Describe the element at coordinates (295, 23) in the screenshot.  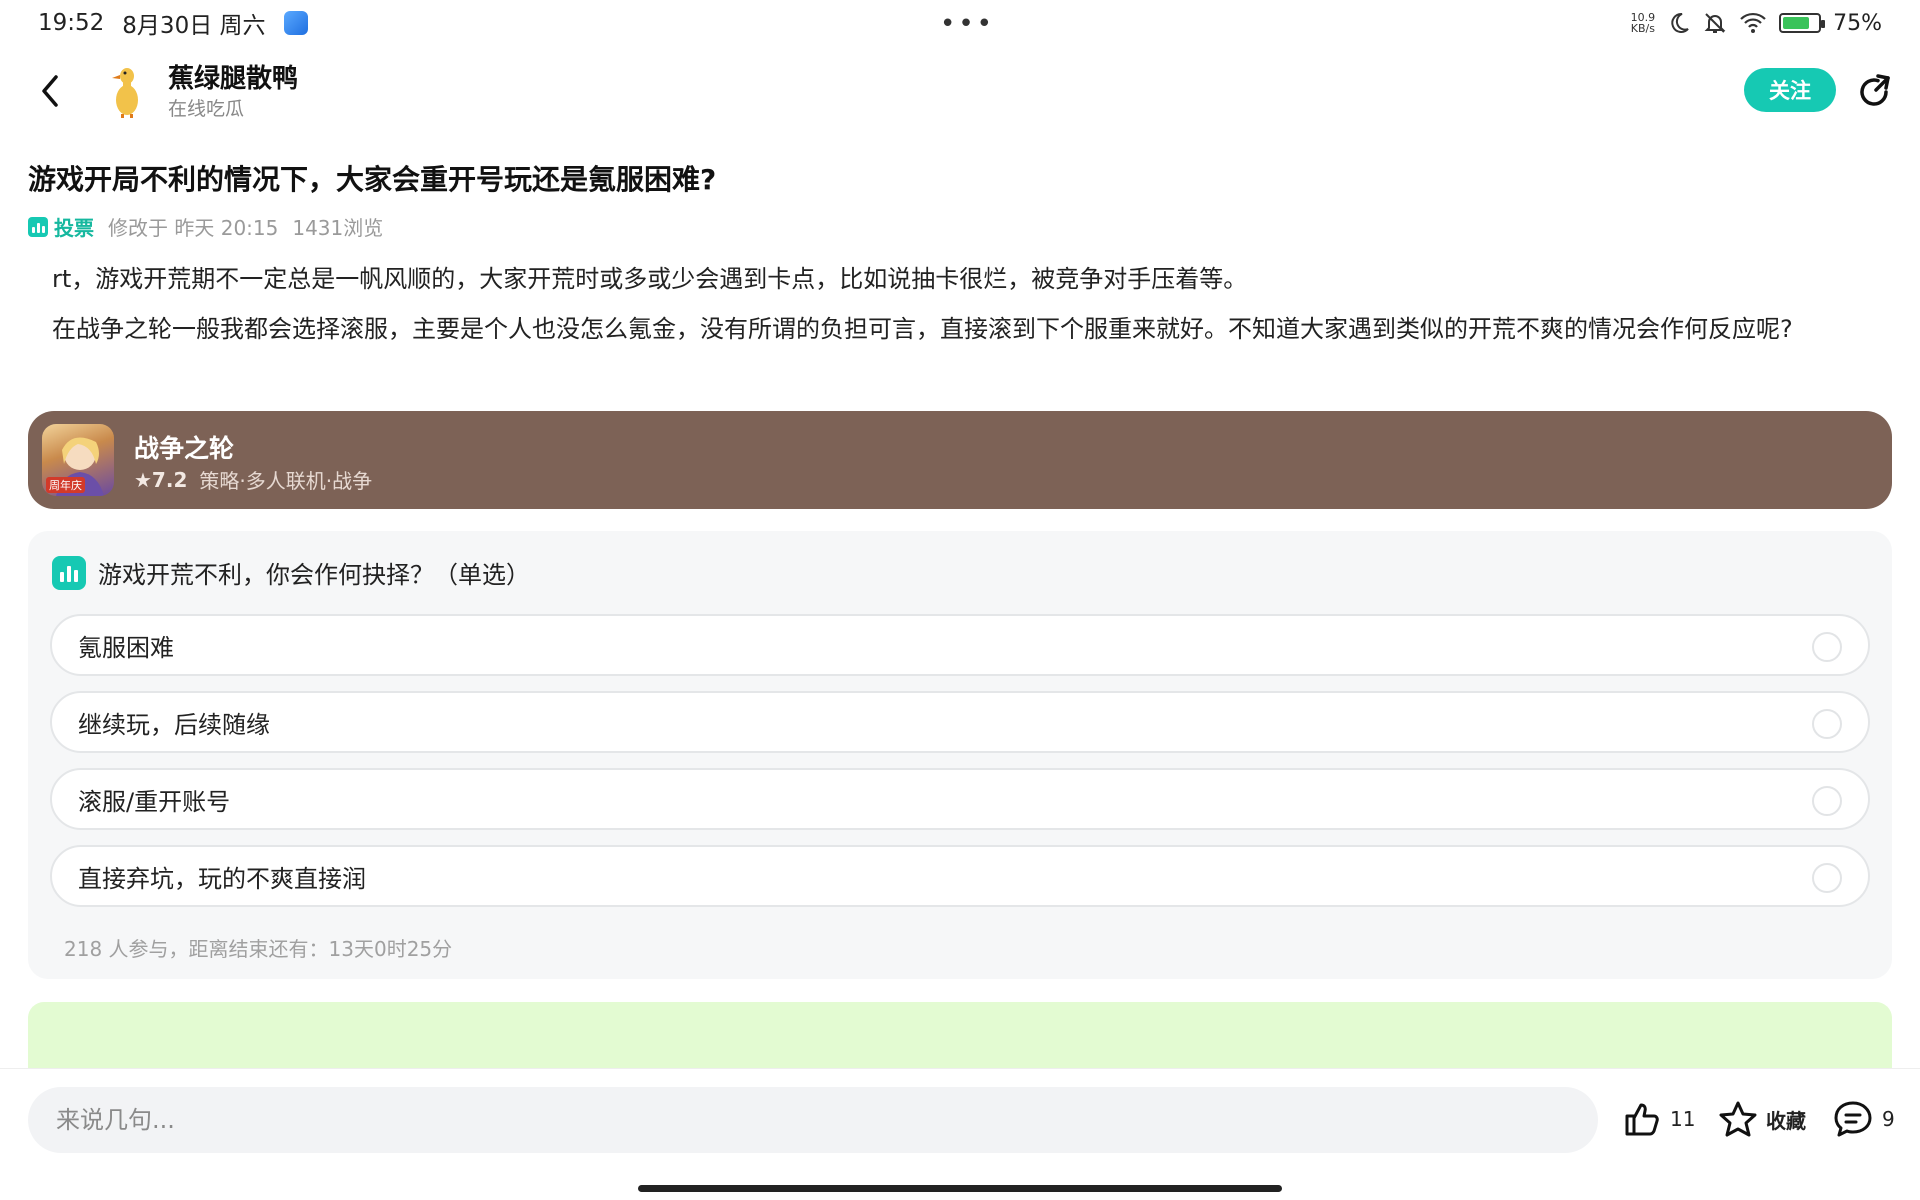
I see `app-notification-icon` at that location.